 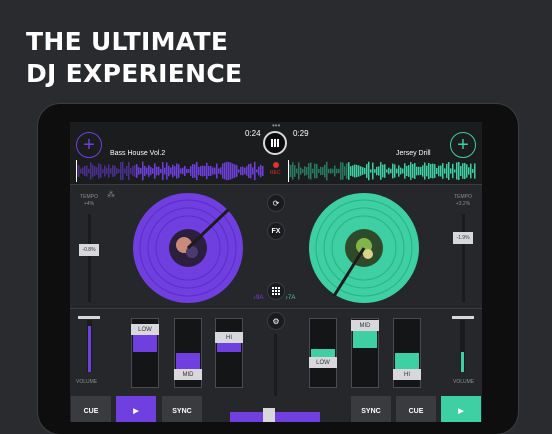 I want to click on plus-icon: +, so click(x=89, y=145).